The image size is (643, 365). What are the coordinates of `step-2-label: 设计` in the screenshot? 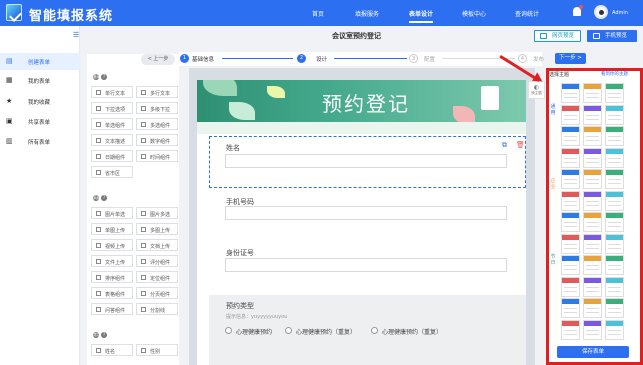 It's located at (321, 59).